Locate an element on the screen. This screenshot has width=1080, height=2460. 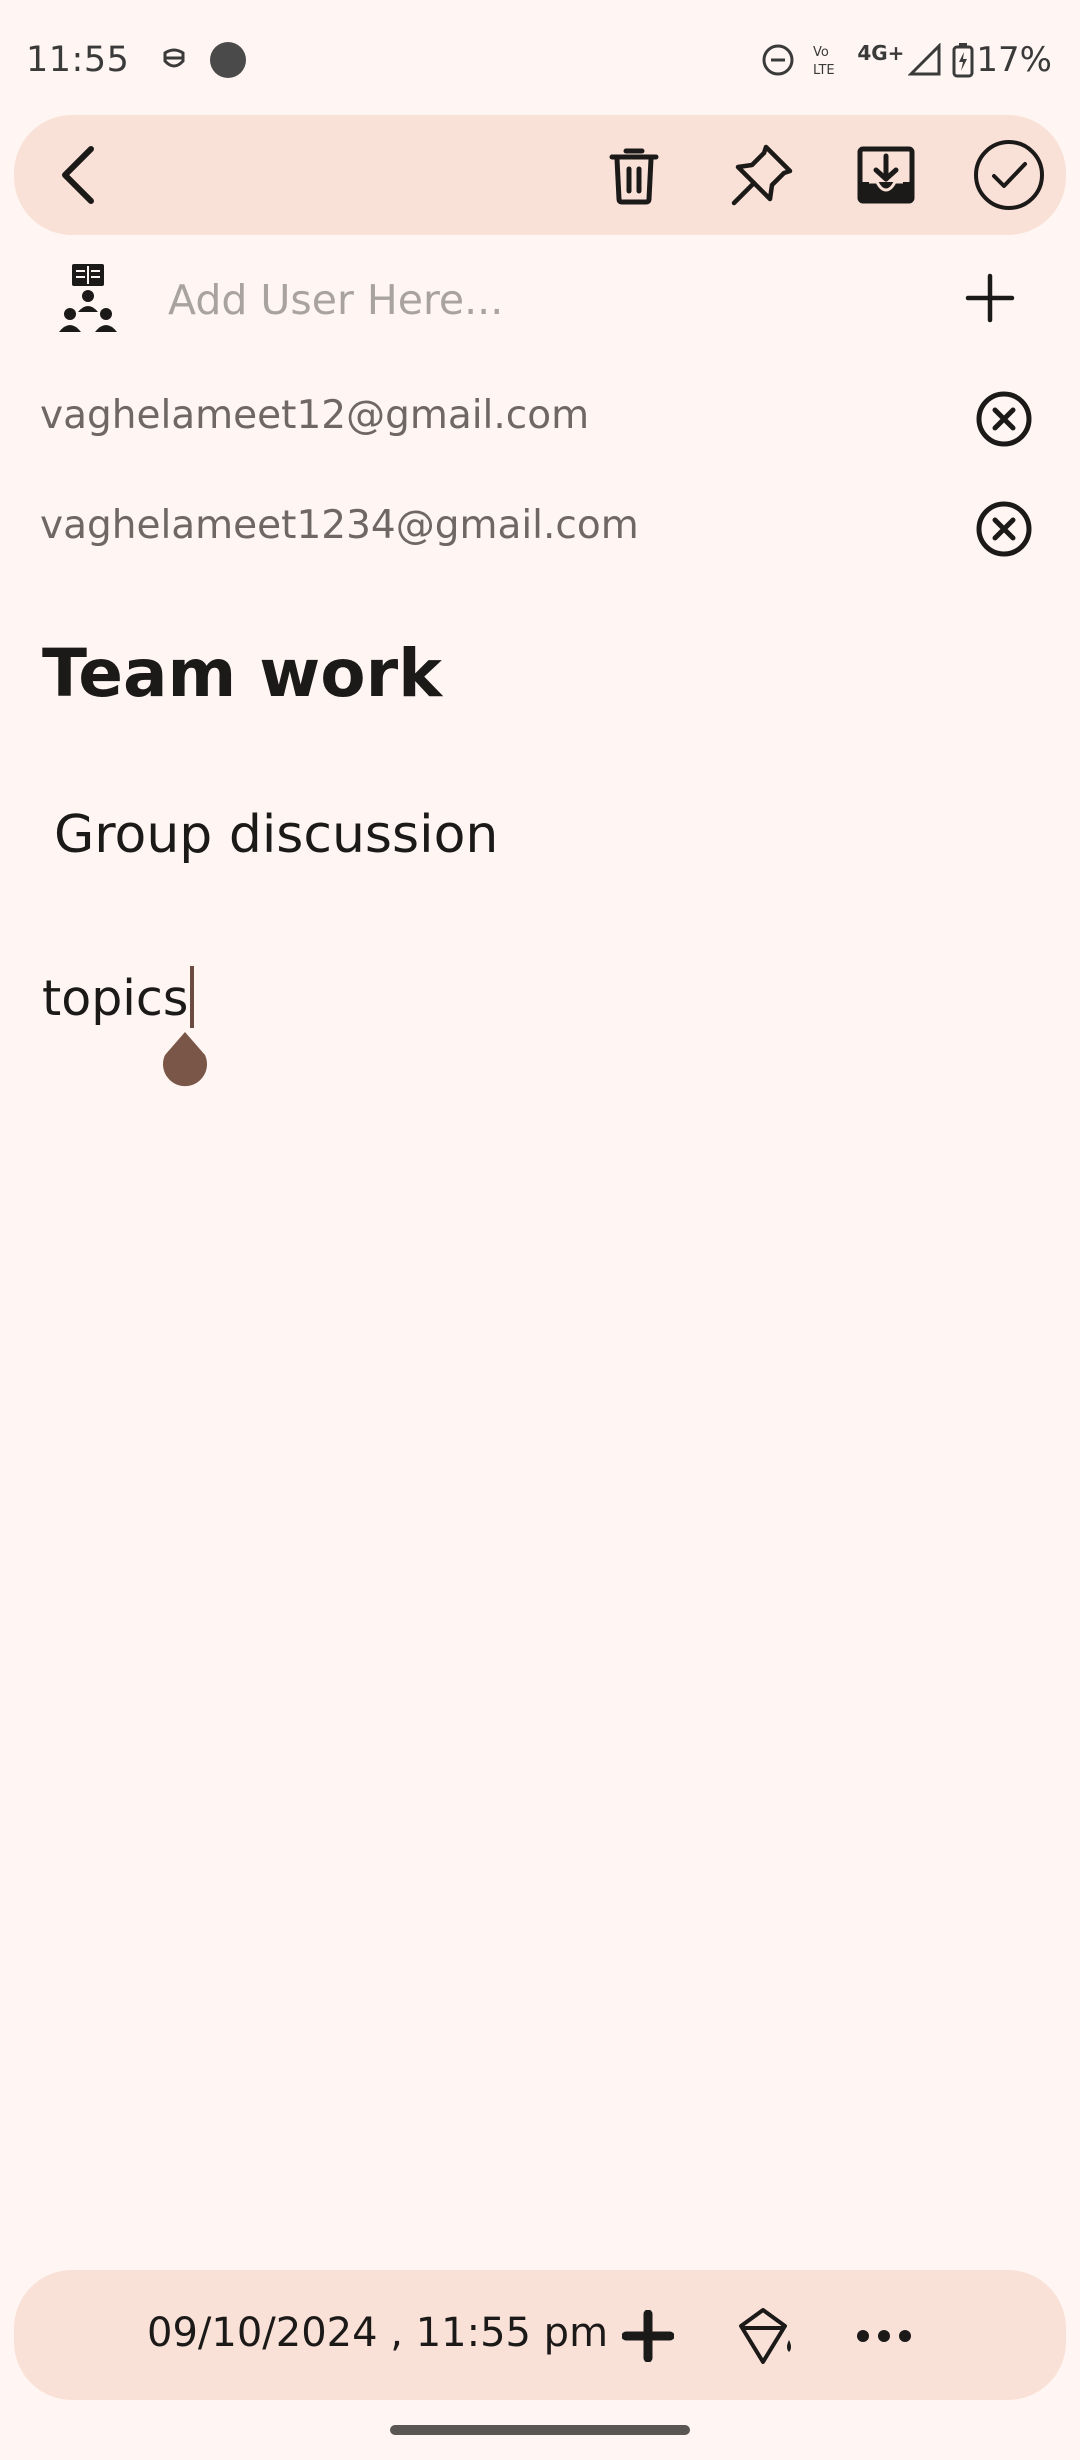
user-email: vaghelameet12@gmail.com is located at coordinates (315, 415).